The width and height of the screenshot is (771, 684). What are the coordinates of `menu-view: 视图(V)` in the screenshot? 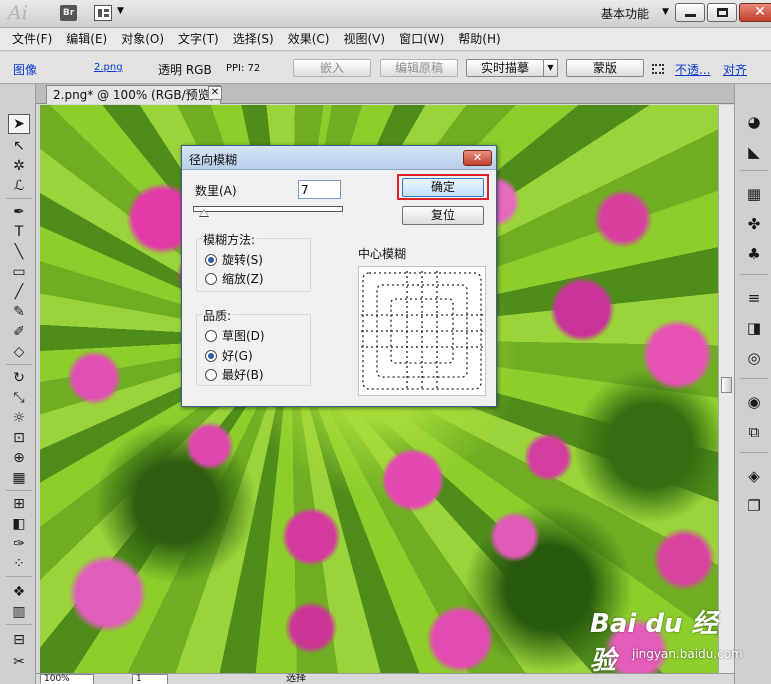 It's located at (364, 39).